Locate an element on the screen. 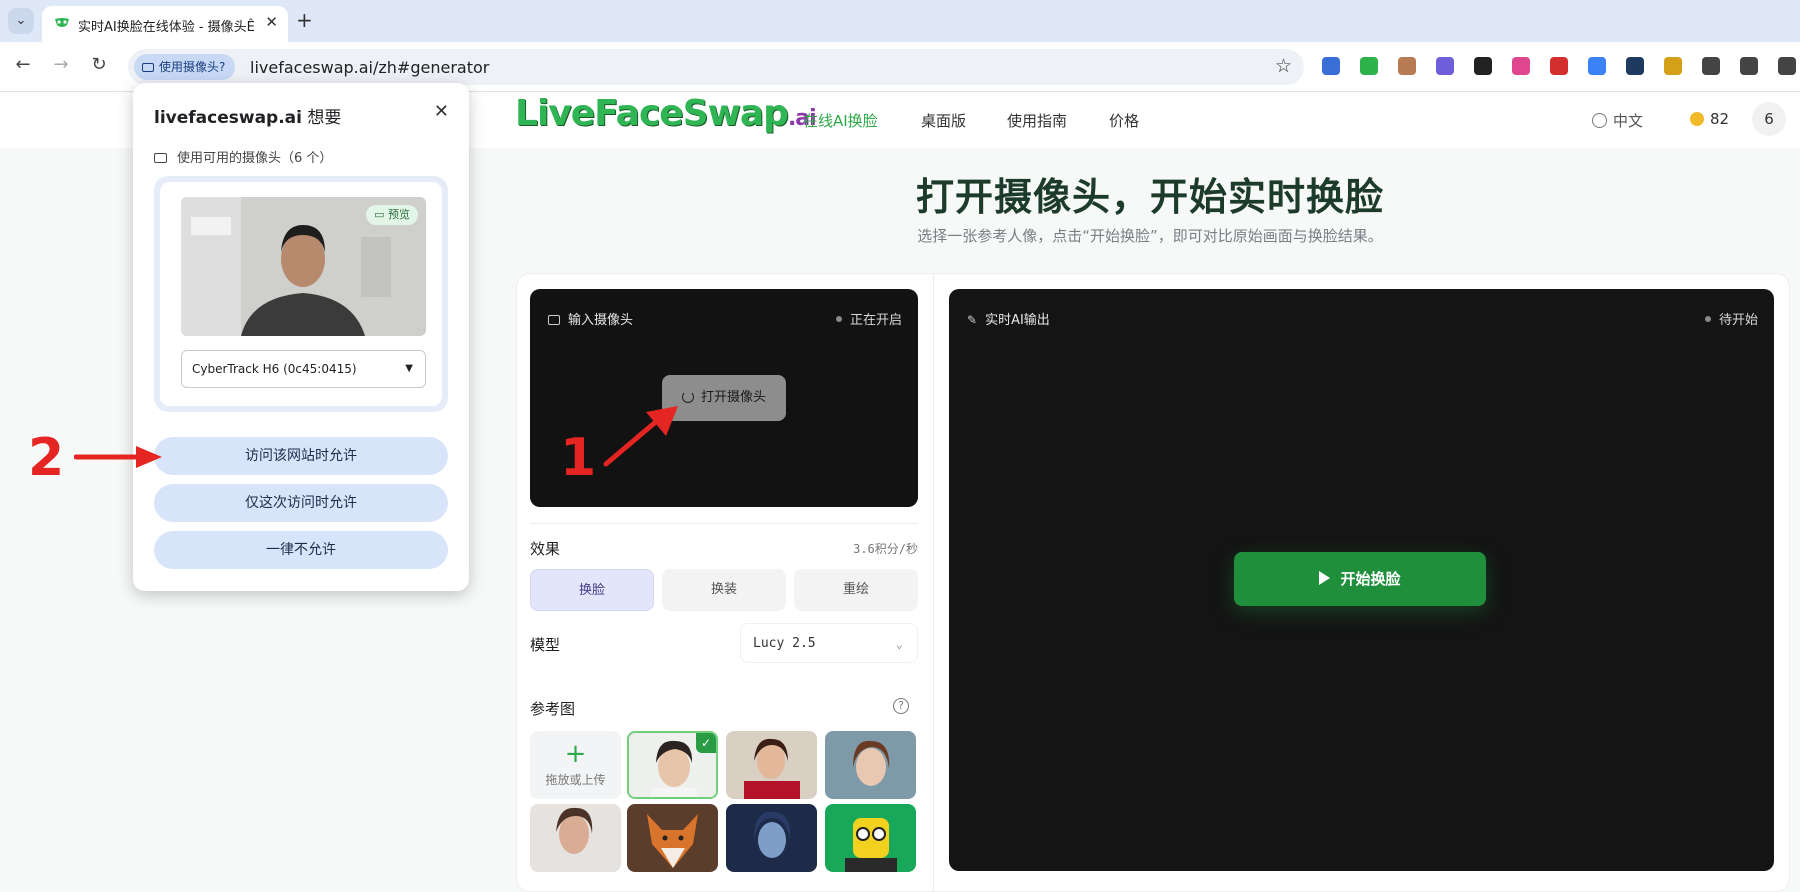 Image resolution: width=1800 pixels, height=892 pixels. credit-rate: 3.6积分/秒 is located at coordinates (885, 549).